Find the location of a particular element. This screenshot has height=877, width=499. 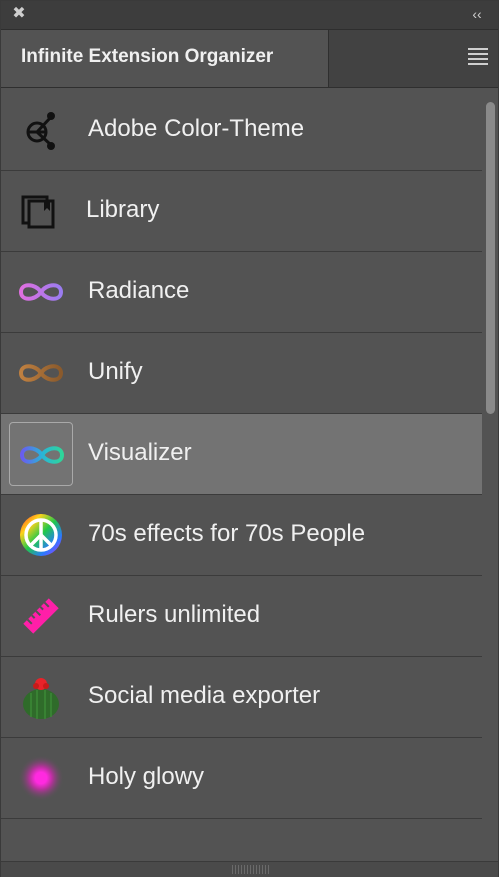

list-item-unify: Unify is located at coordinates (241, 373).